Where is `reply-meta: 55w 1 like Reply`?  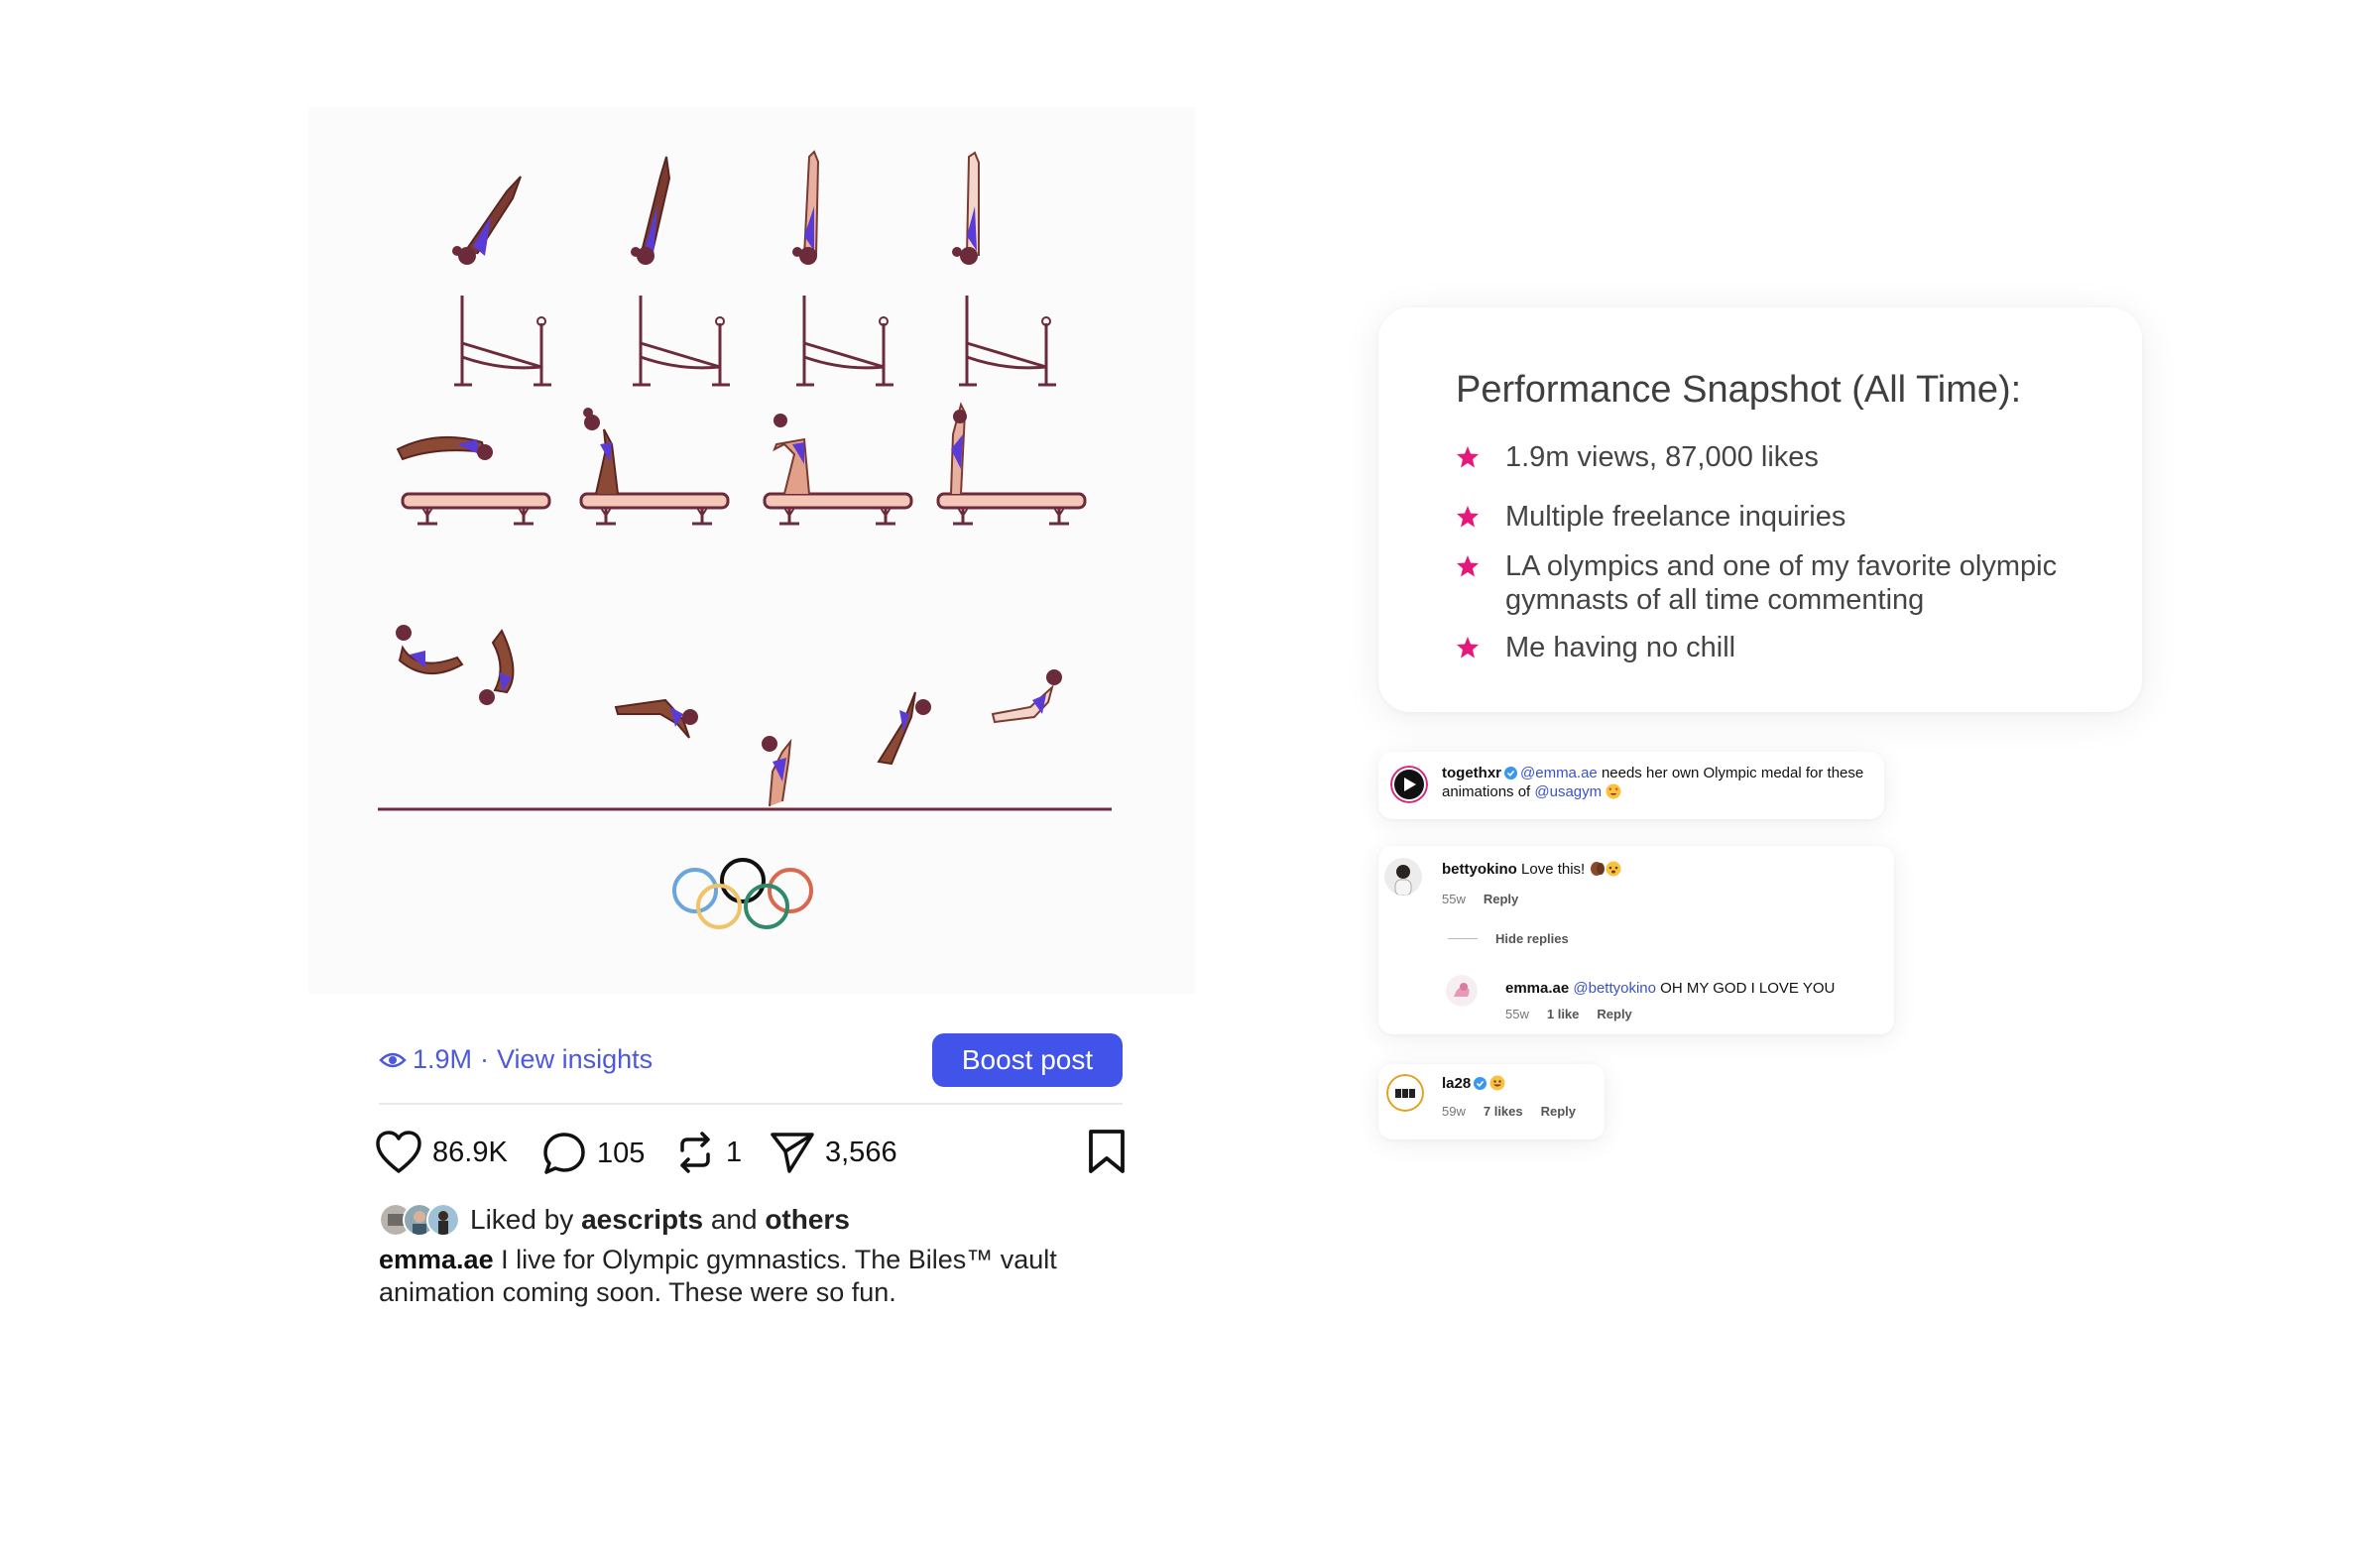
reply-meta: 55w 1 like Reply is located at coordinates (1577, 1014).